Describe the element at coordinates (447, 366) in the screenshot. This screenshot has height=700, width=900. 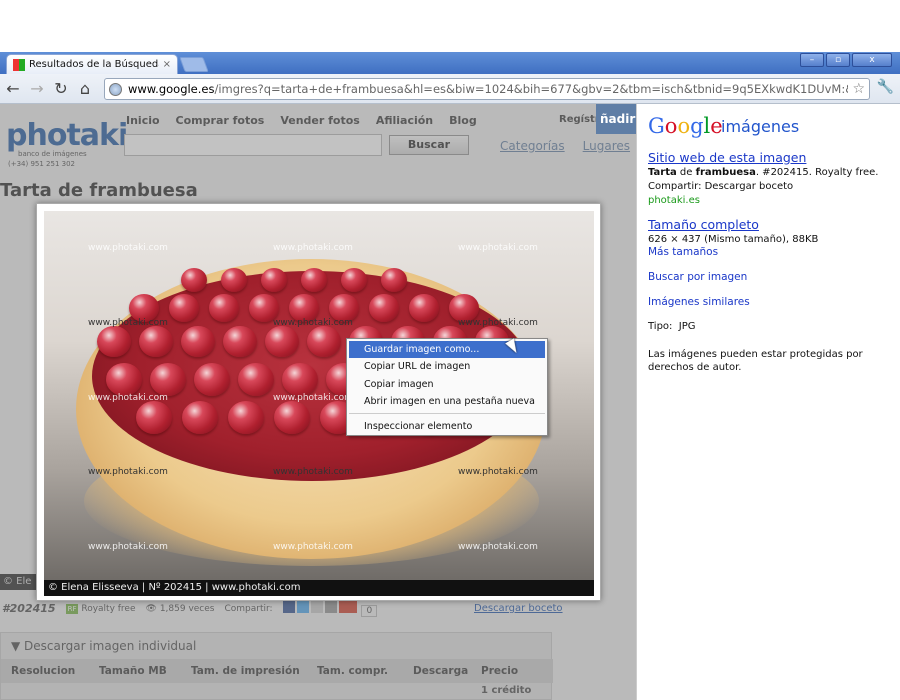
I see `menu-item-copy-image-url: Copiar URL de imagen` at that location.